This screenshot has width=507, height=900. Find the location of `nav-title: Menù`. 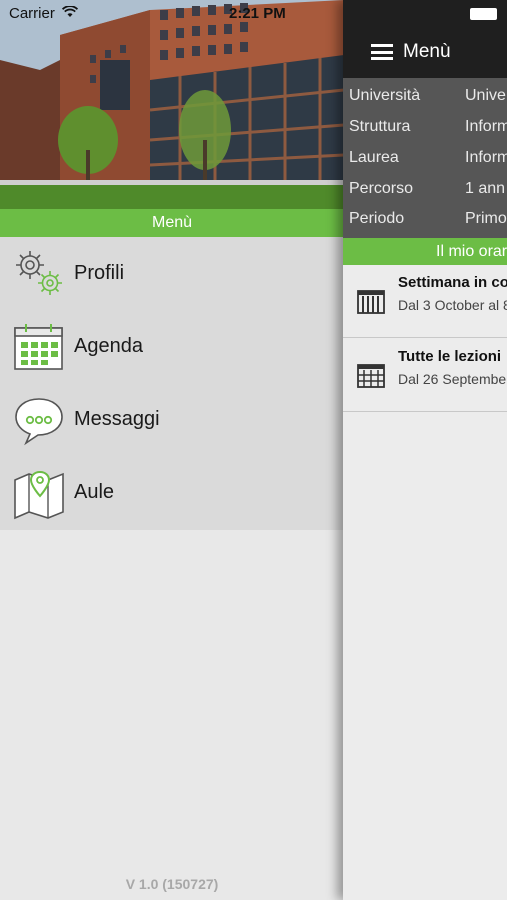

nav-title: Menù is located at coordinates (427, 52).